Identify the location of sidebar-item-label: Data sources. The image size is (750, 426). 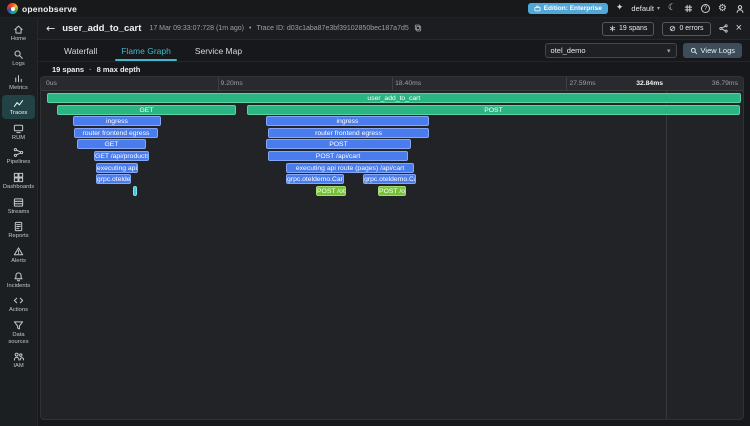
(18, 338).